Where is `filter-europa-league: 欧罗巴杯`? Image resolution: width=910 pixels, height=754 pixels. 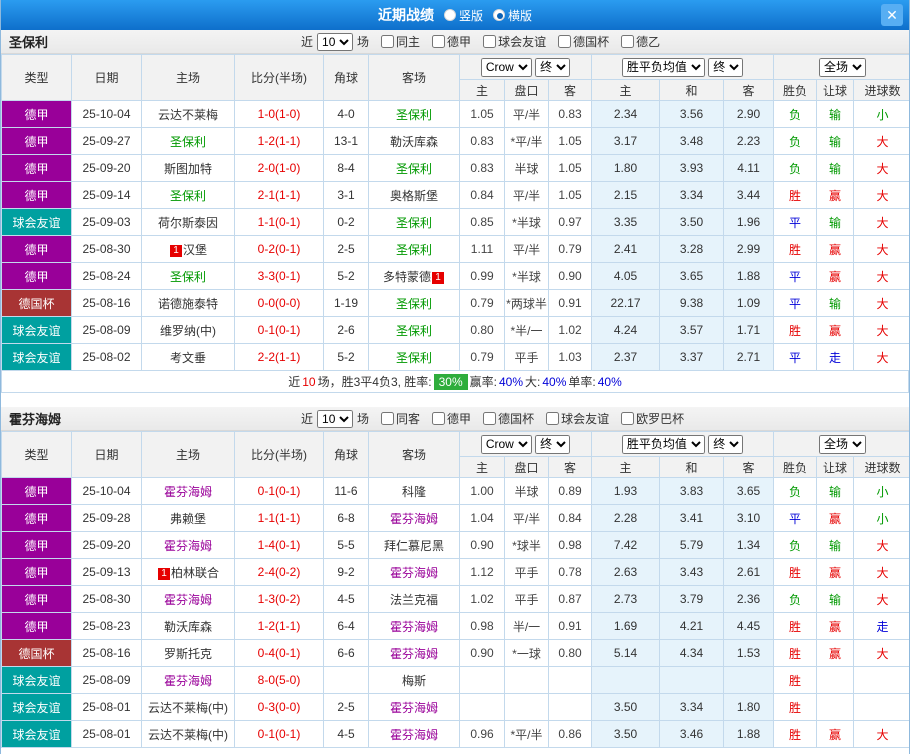 filter-europa-league: 欧罗巴杯 is located at coordinates (652, 418).